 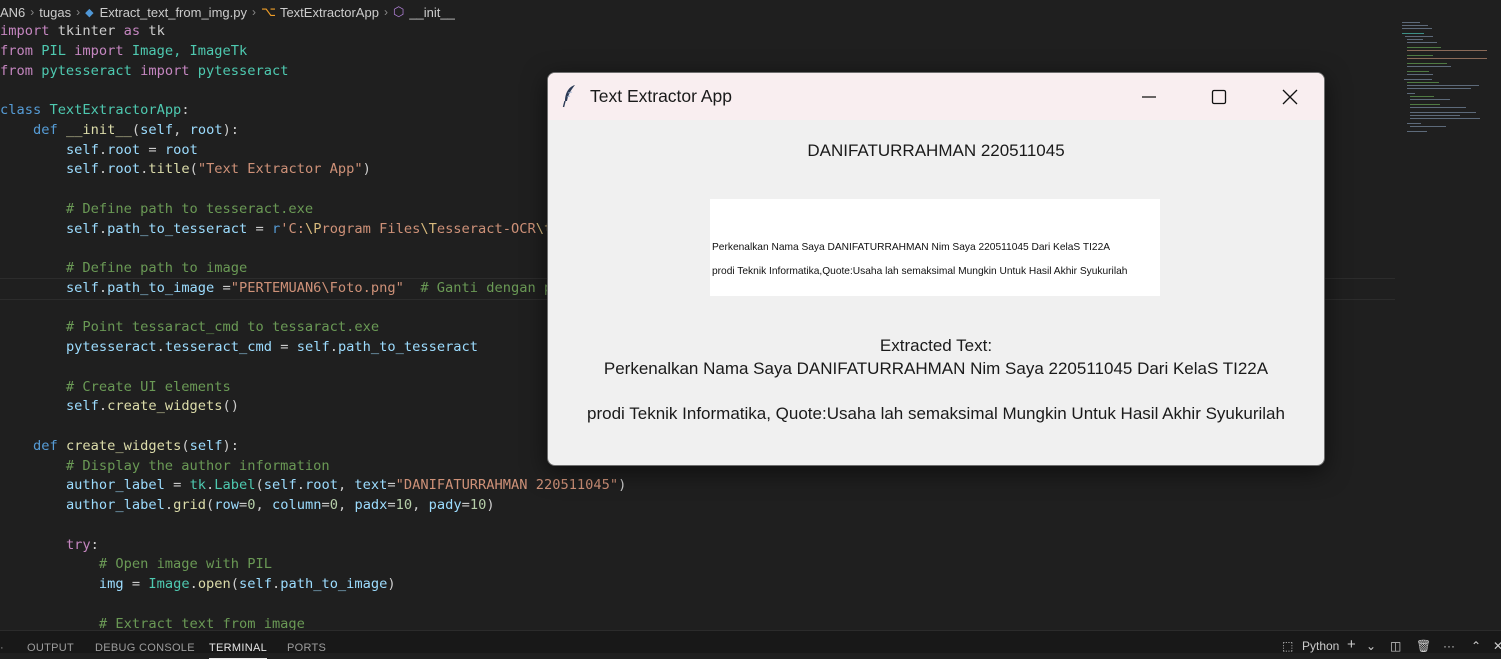 I want to click on tab-debug-console: DEBUG CONSOLE, so click(x=145, y=648).